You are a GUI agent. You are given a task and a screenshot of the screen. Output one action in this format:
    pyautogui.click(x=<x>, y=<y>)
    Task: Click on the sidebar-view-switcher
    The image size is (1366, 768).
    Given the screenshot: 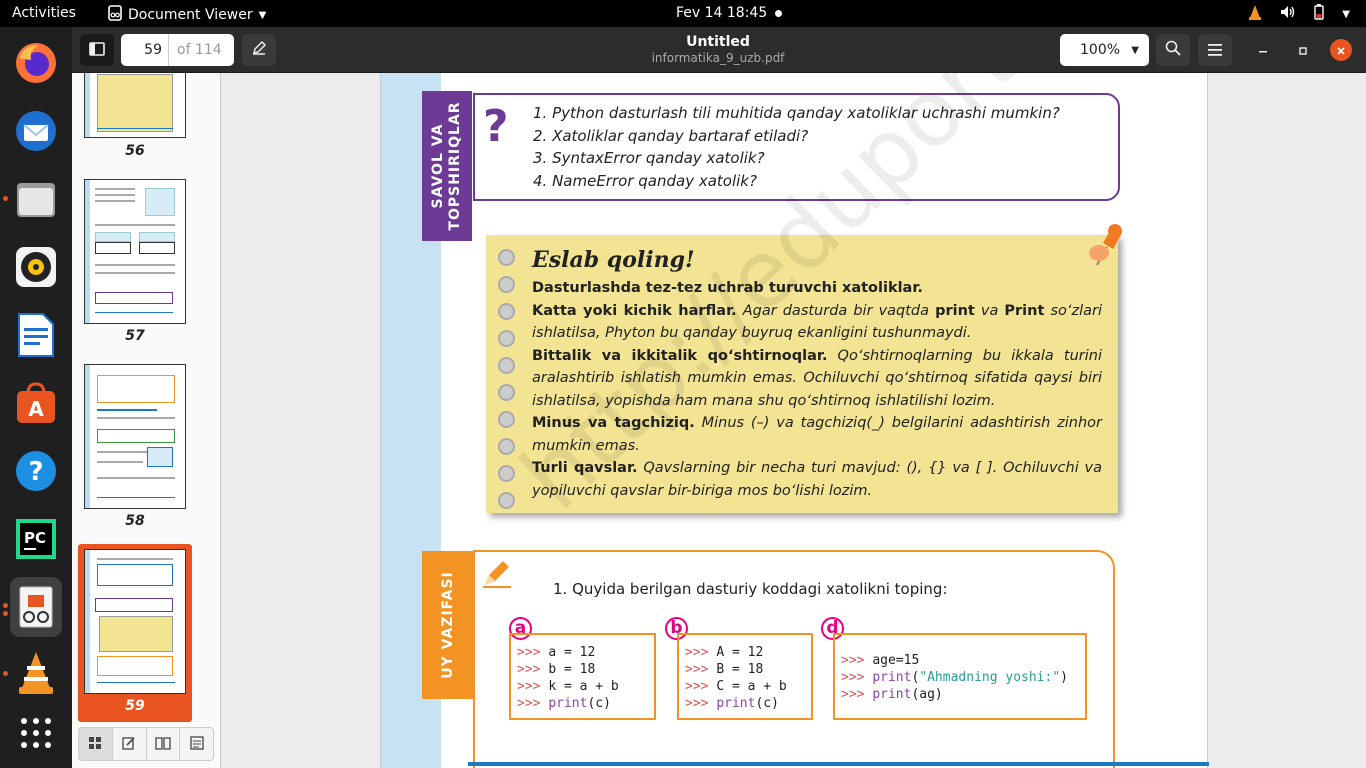 What is the action you would take?
    pyautogui.click(x=146, y=744)
    